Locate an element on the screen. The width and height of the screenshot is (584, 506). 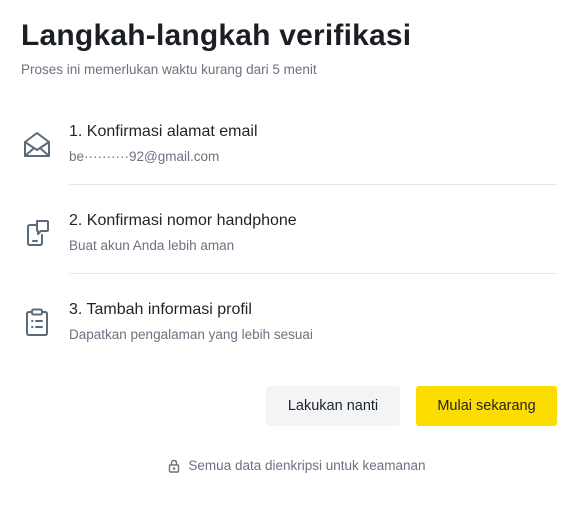
page-title: Langkah-langkah verifikasi is located at coordinates (216, 35).